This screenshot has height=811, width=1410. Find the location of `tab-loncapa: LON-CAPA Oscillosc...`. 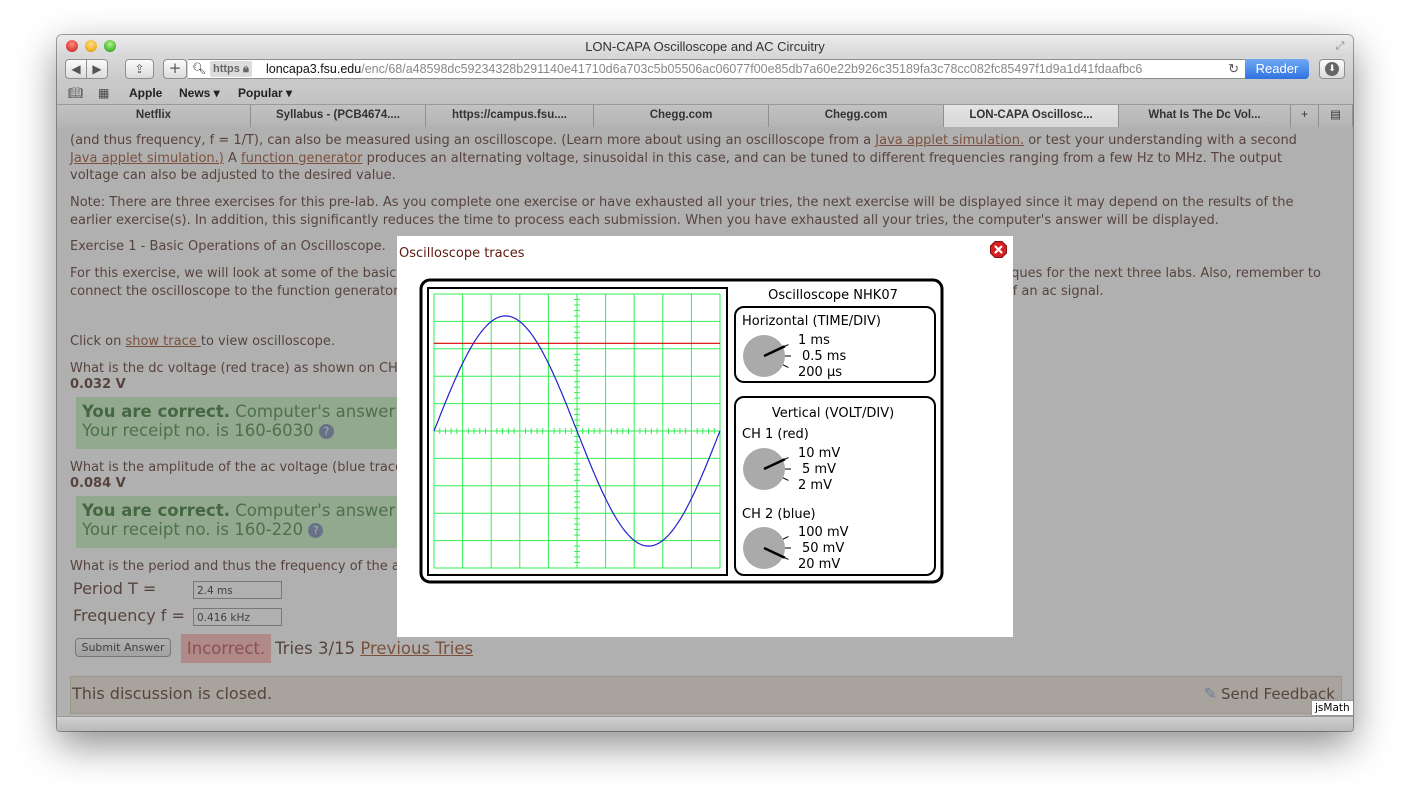

tab-loncapa: LON-CAPA Oscillosc... is located at coordinates (1031, 116).